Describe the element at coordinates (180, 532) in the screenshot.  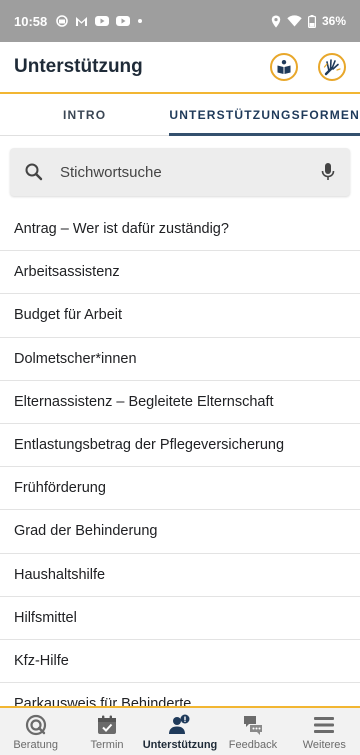
I see `list-item: Grad der Behinderung` at that location.